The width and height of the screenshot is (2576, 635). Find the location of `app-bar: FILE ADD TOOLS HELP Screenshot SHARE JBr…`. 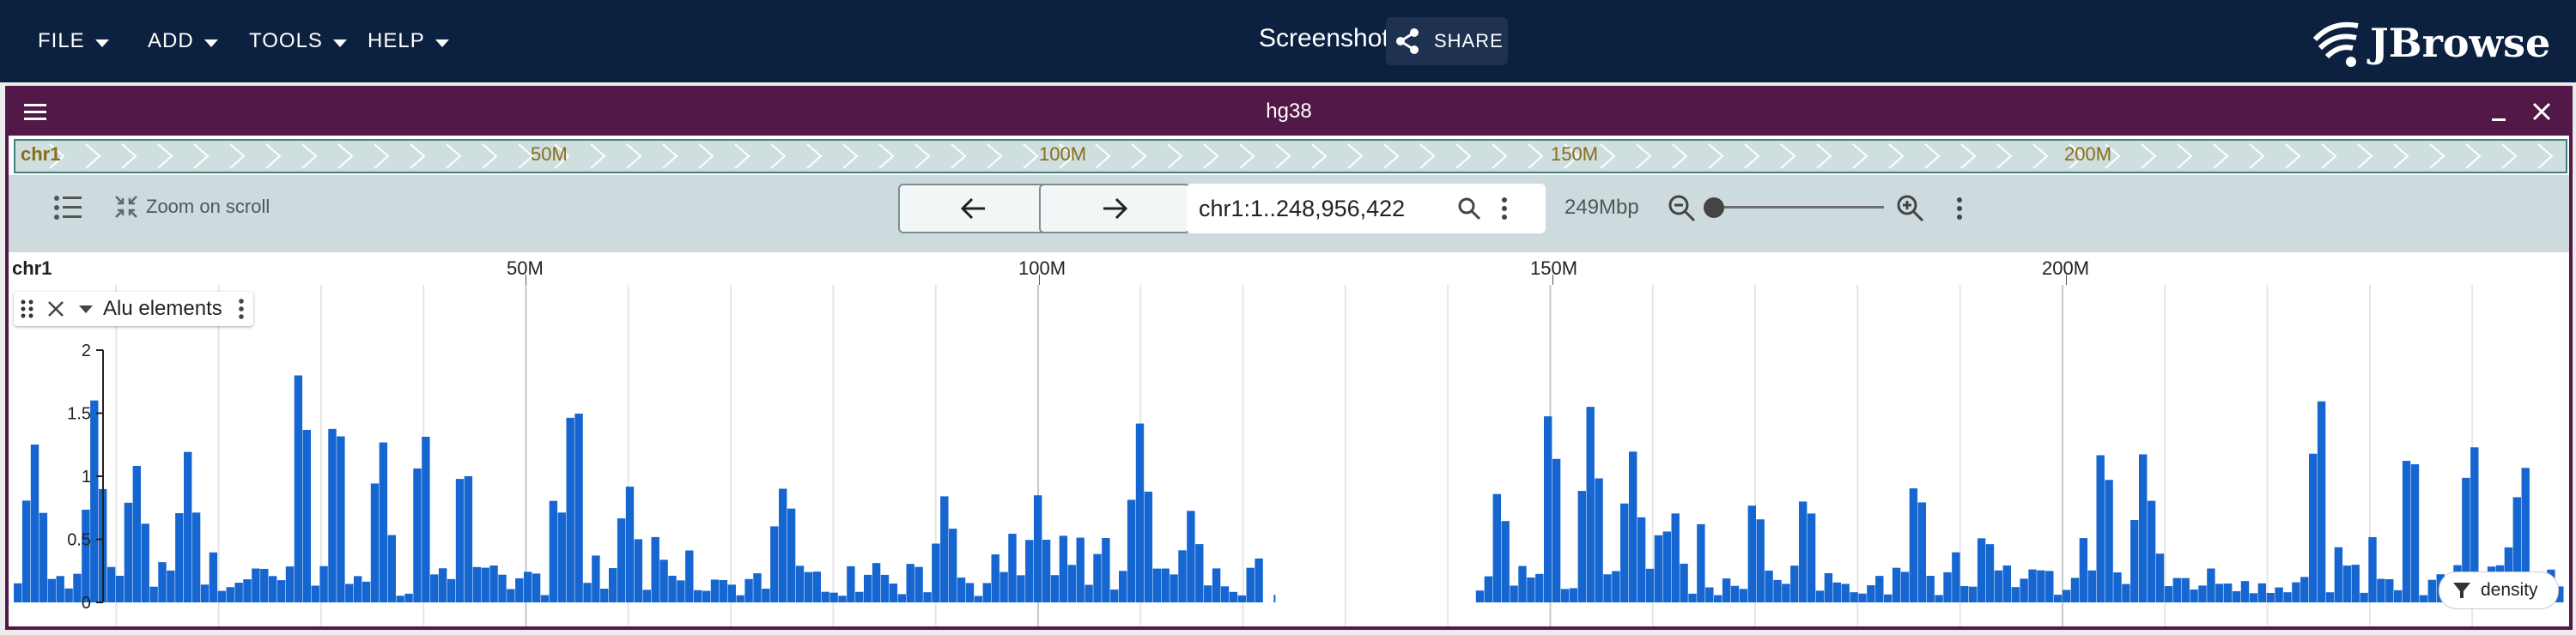

app-bar: FILE ADD TOOLS HELP Screenshot SHARE JBr… is located at coordinates (1288, 41).